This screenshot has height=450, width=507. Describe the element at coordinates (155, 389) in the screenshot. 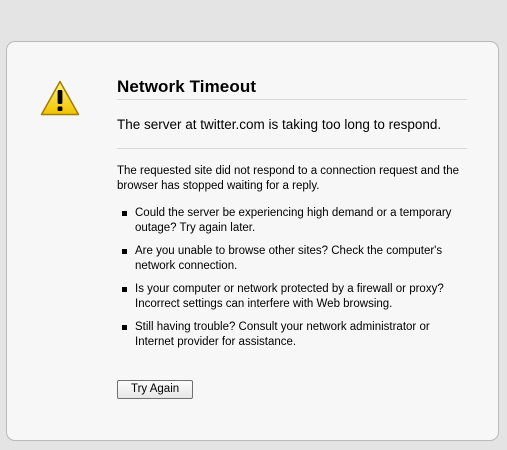

I see `try-again-button: Try Again` at that location.